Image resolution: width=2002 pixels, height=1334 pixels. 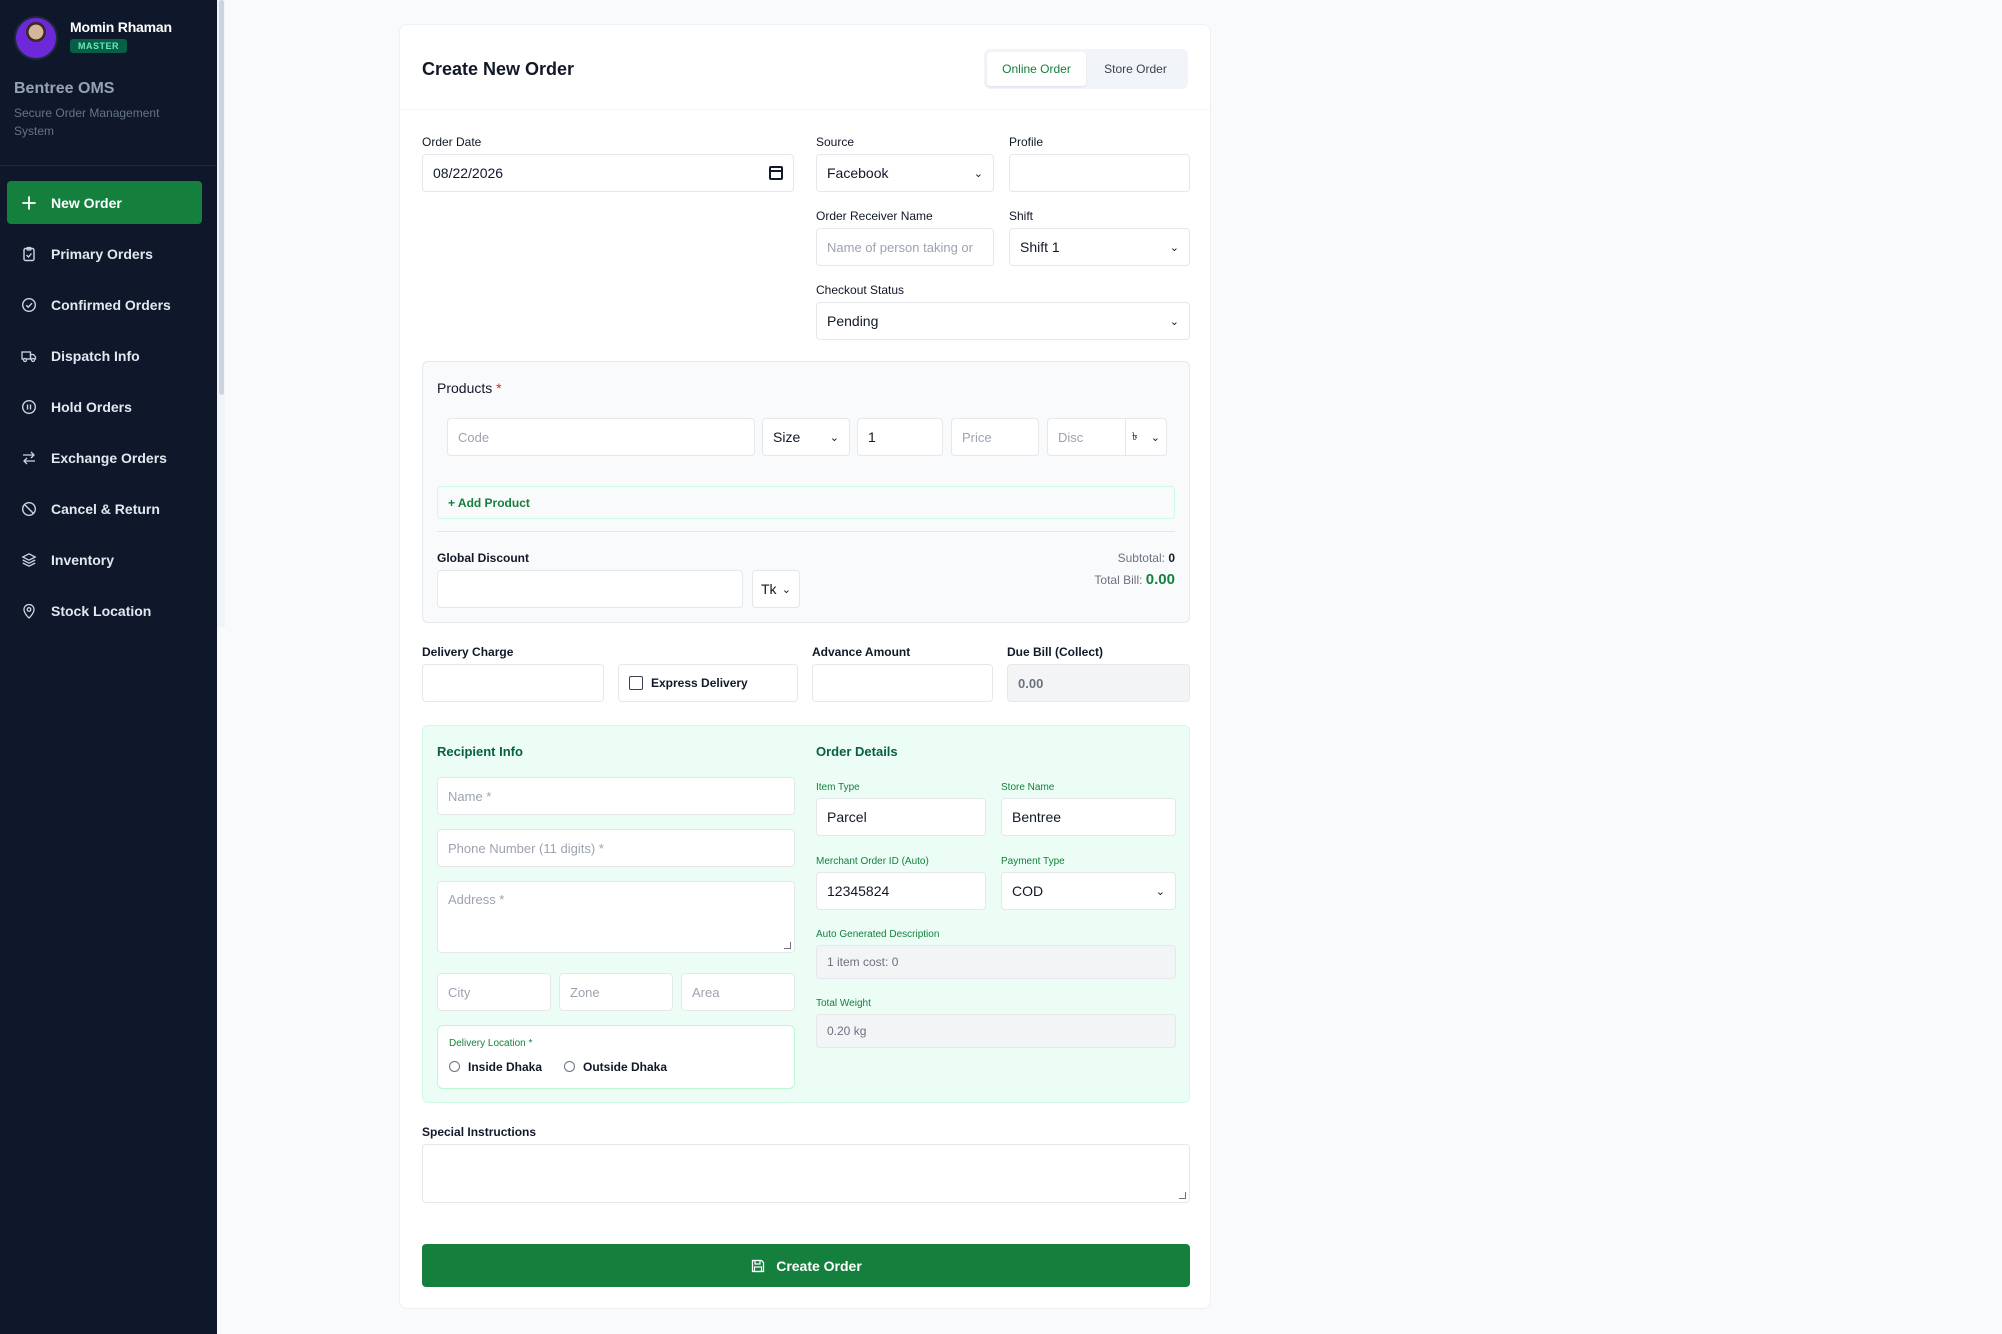 What do you see at coordinates (459, 992) in the screenshot?
I see `city-placeholder: City` at bounding box center [459, 992].